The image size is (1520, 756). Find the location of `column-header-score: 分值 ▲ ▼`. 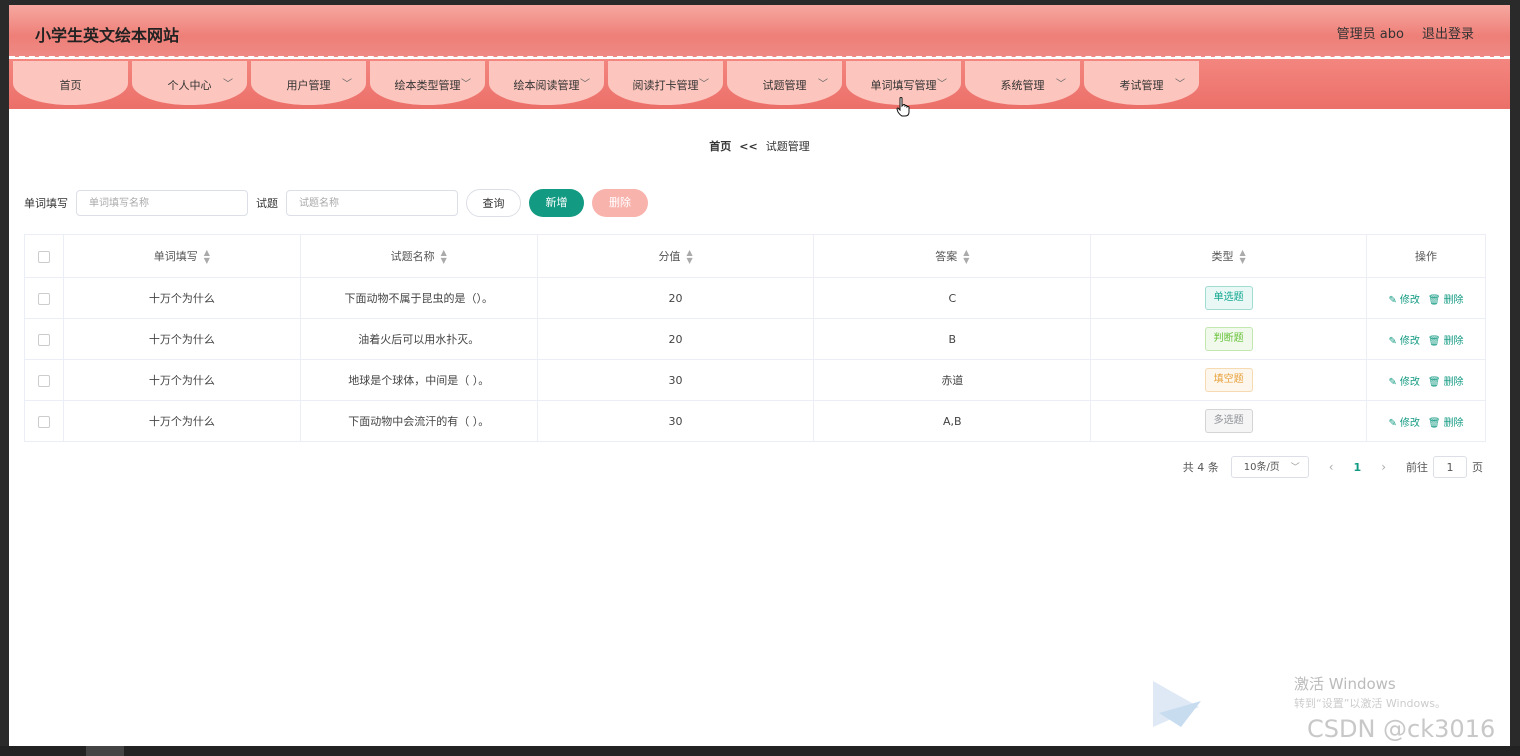

column-header-score: 分值 ▲ ▼ is located at coordinates (675, 256).